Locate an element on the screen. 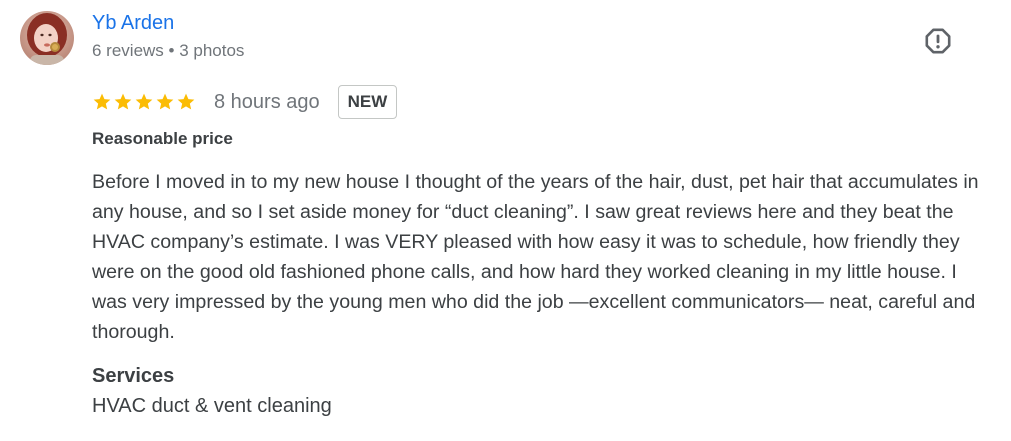 The image size is (1011, 441). report-button is located at coordinates (938, 41).